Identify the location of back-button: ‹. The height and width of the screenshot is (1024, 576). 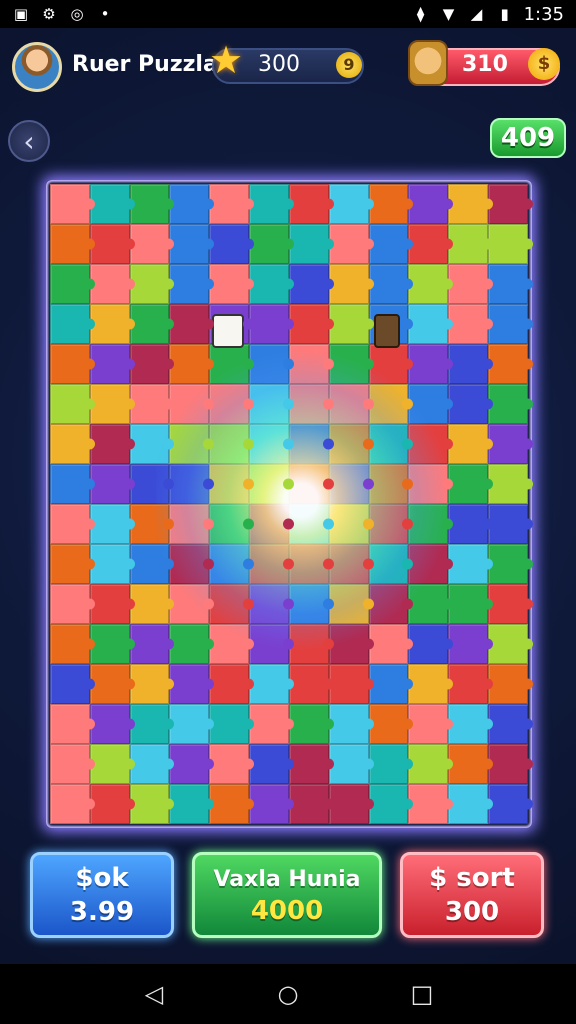
(29, 141).